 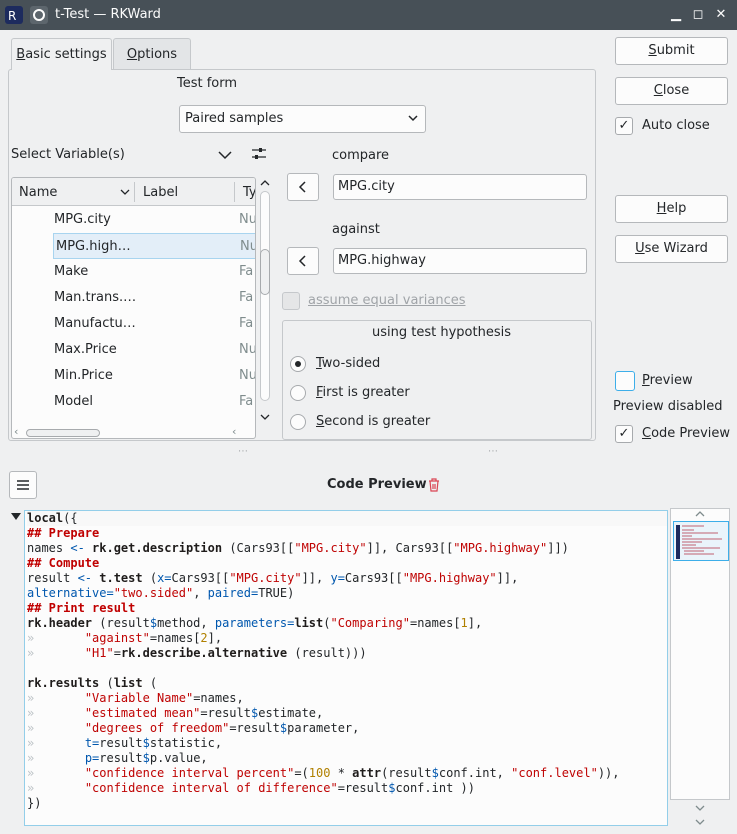 I want to click on window-title: t-Test — RKWard, so click(x=108, y=14).